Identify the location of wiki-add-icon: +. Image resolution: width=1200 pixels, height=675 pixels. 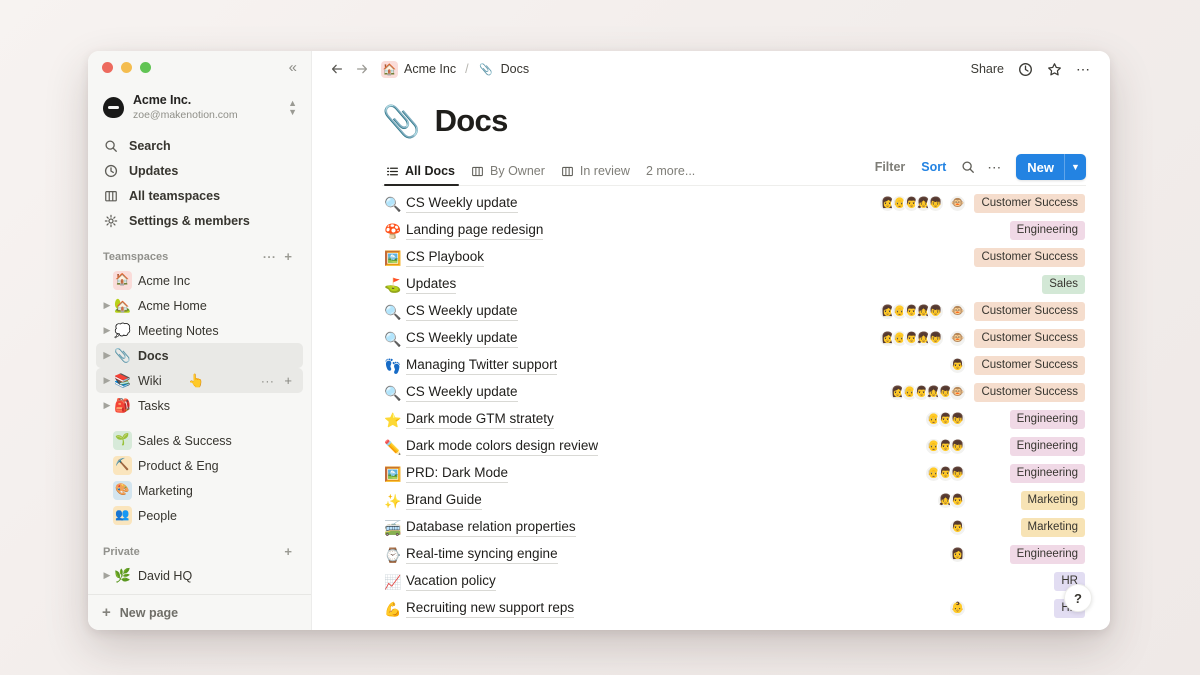
(288, 380).